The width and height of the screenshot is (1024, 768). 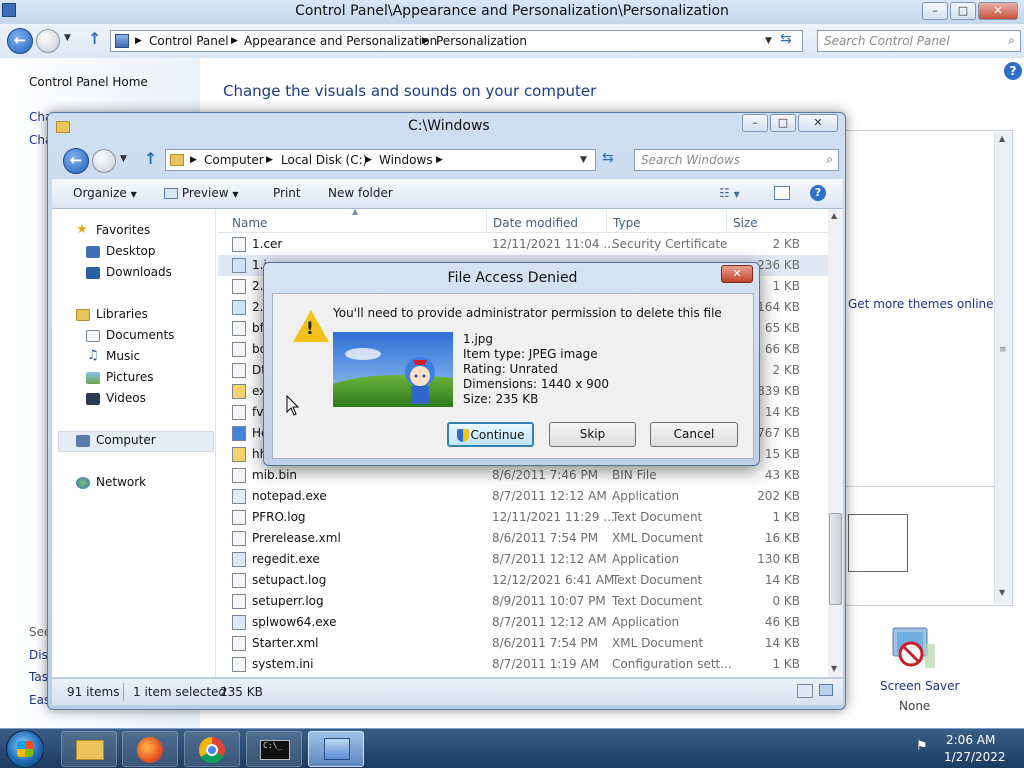 What do you see at coordinates (105, 193) in the screenshot?
I see `organize-button: Organize ▼` at bounding box center [105, 193].